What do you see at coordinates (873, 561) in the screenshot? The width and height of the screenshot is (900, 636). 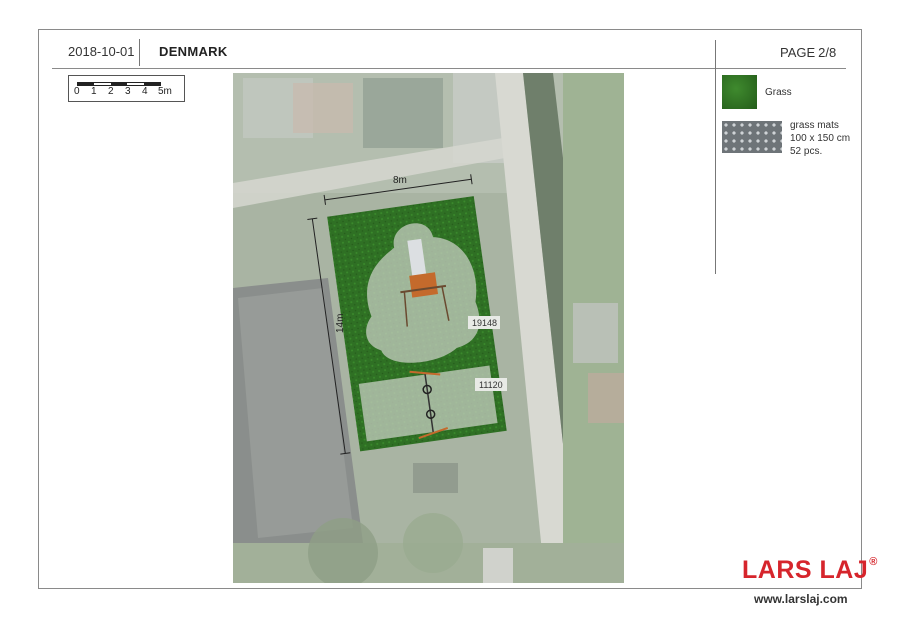 I see `registered-mark: ®` at bounding box center [873, 561].